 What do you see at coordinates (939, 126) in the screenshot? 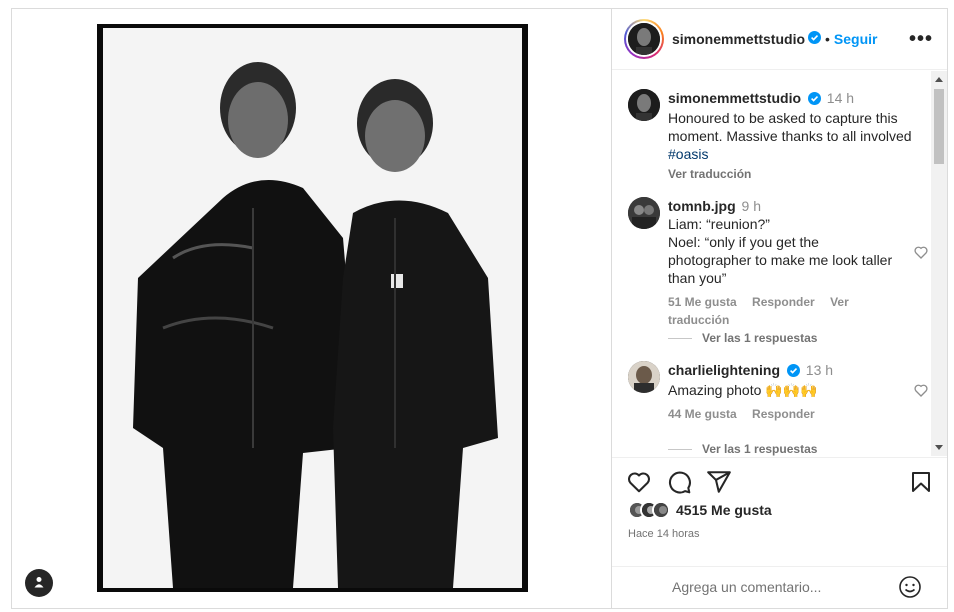
I see `scroll-thumb` at bounding box center [939, 126].